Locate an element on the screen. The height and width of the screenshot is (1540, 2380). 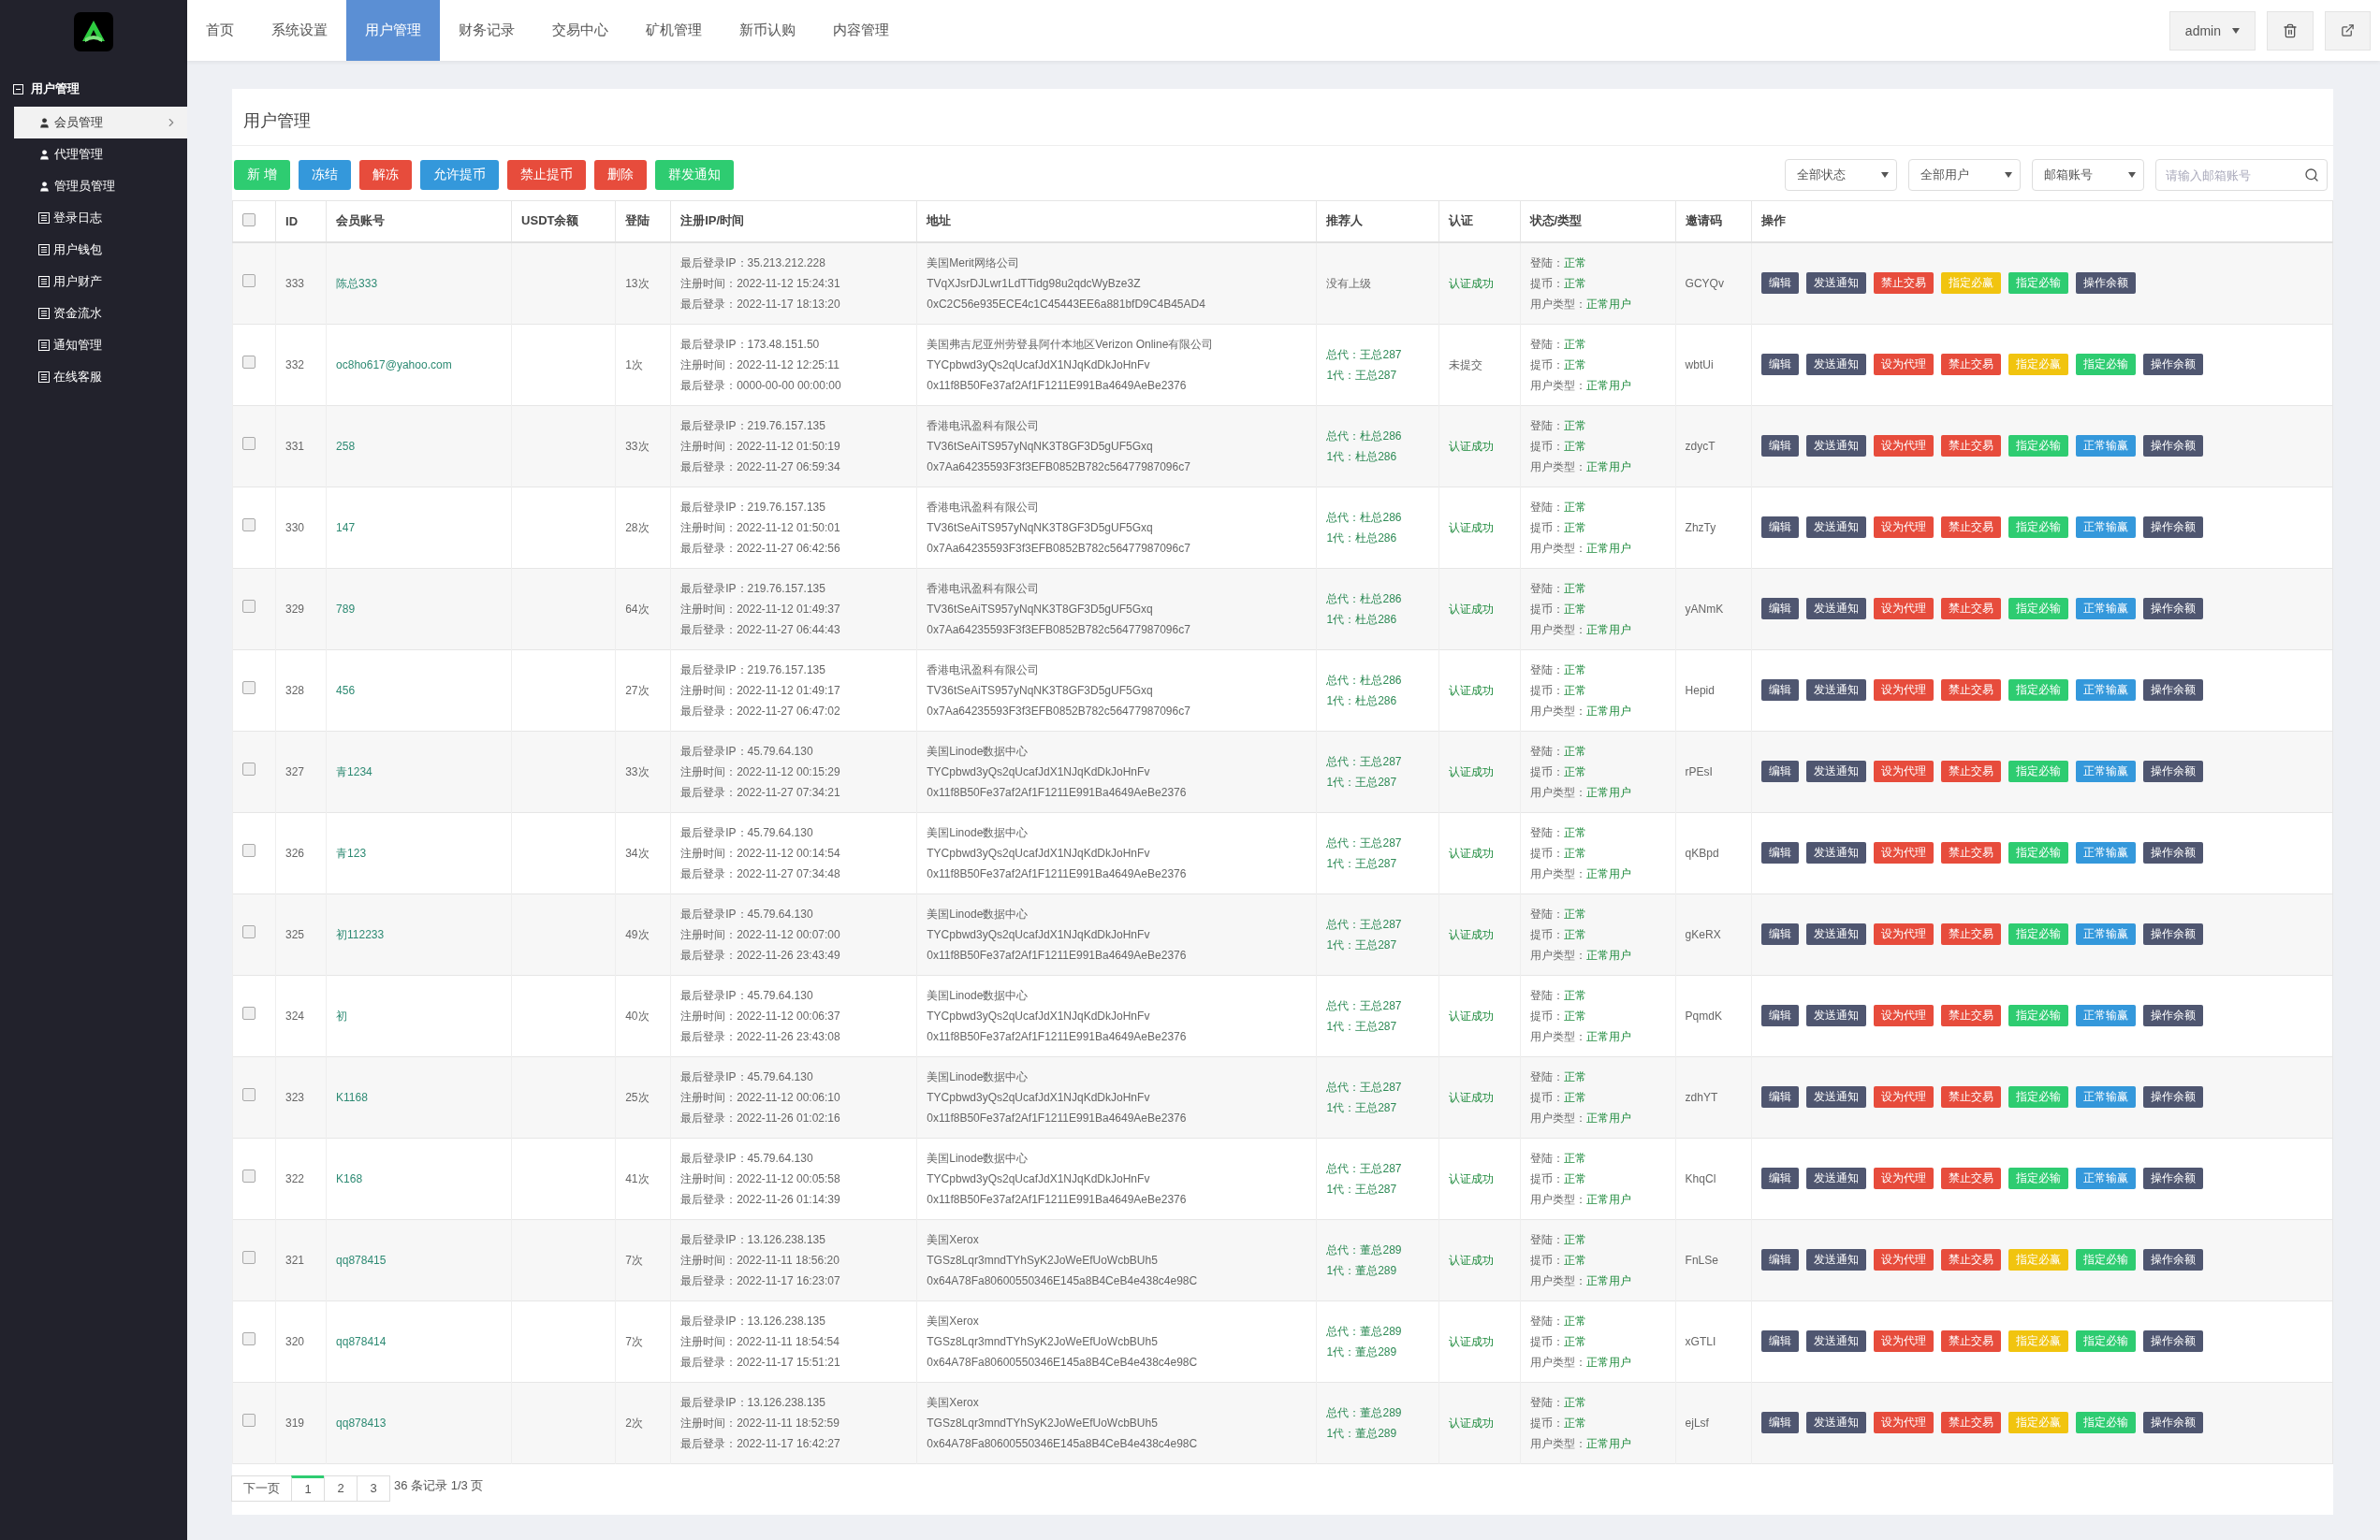
nav-tab: 内容管理 is located at coordinates (861, 31).